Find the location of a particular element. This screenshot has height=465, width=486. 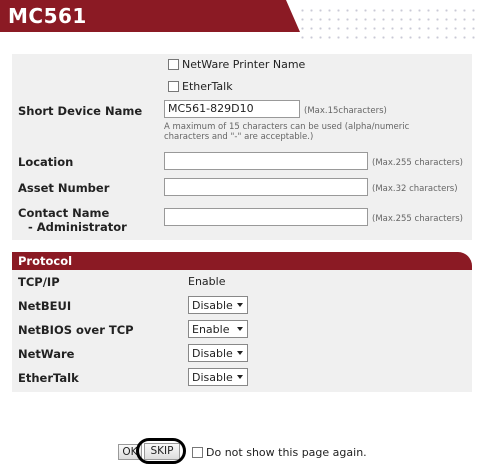

protocol-row-netbeui: NetBEUI Disable is located at coordinates (242, 305).